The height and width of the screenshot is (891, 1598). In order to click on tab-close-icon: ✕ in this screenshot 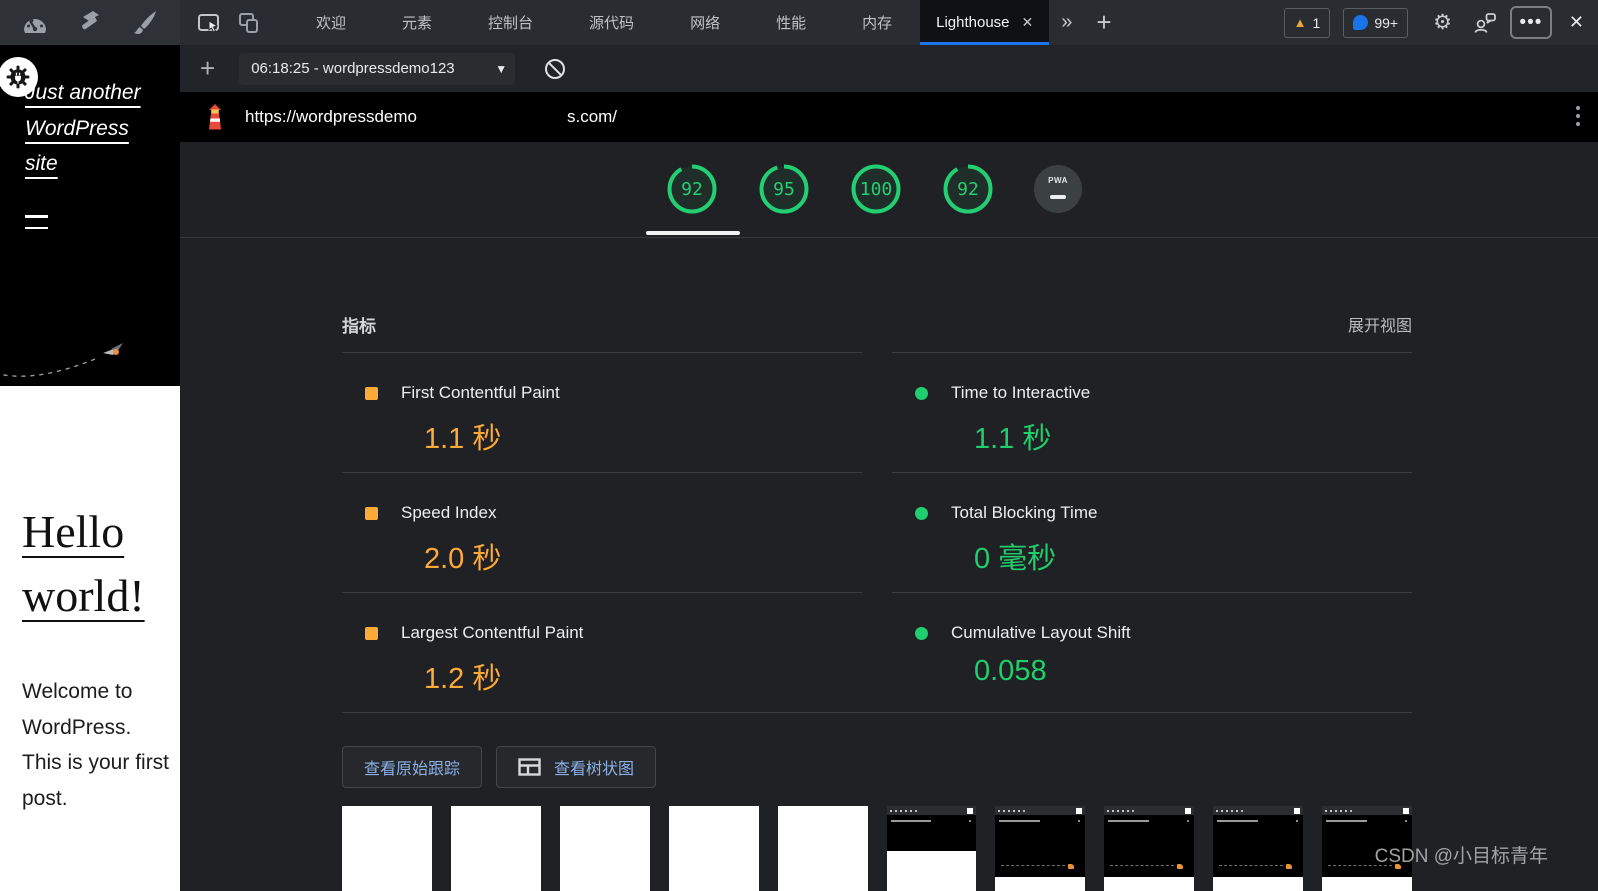, I will do `click(1028, 22)`.